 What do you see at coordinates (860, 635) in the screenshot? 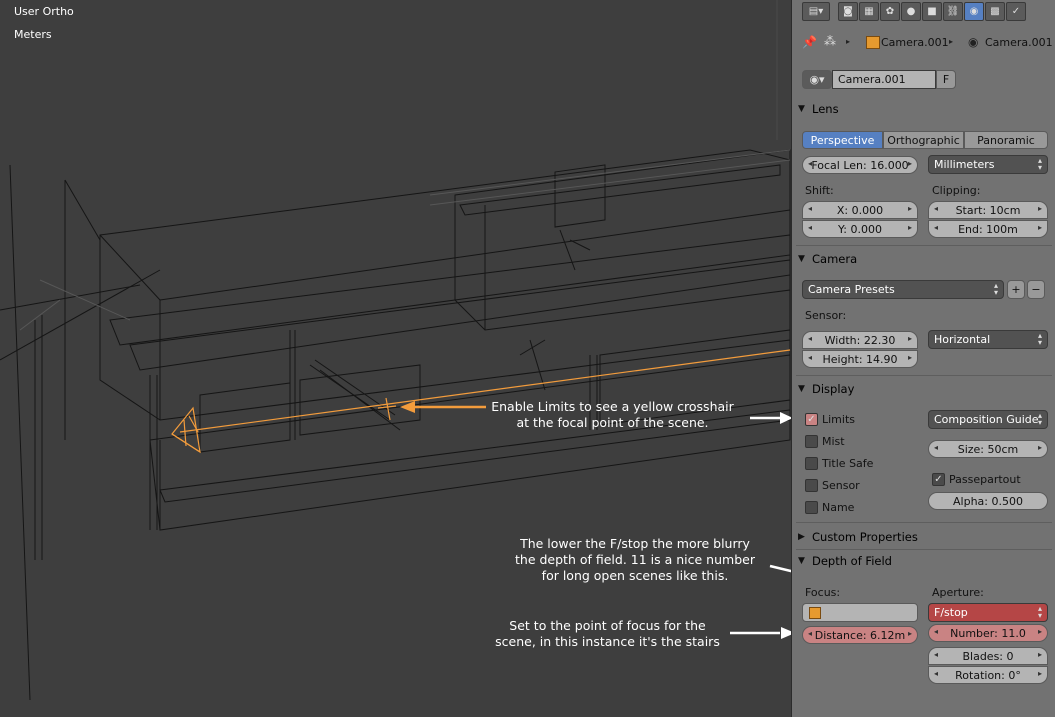
I see `focus-distance-field: ◂ Distance: 6.12m ▸` at bounding box center [860, 635].